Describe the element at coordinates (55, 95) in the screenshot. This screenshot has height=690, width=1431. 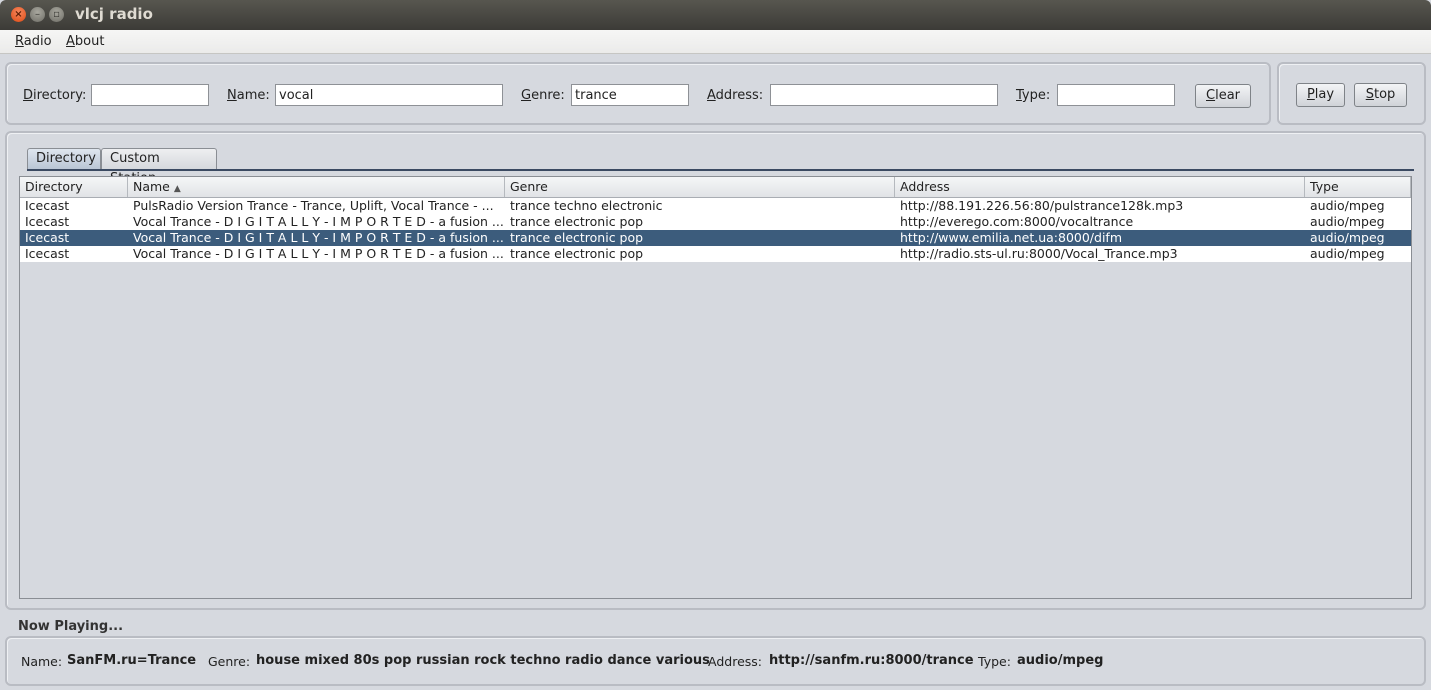
I see `directory-label: Directory:` at that location.